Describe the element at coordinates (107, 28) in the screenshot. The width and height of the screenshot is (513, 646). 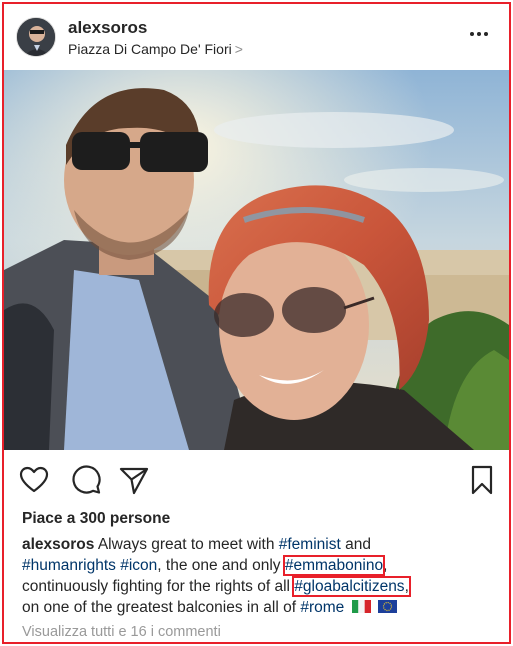
I see `username: alexsoros` at that location.